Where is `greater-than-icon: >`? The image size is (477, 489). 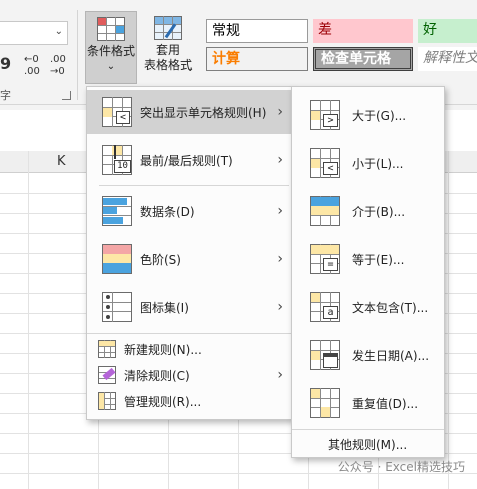
greater-than-icon: > is located at coordinates (325, 115).